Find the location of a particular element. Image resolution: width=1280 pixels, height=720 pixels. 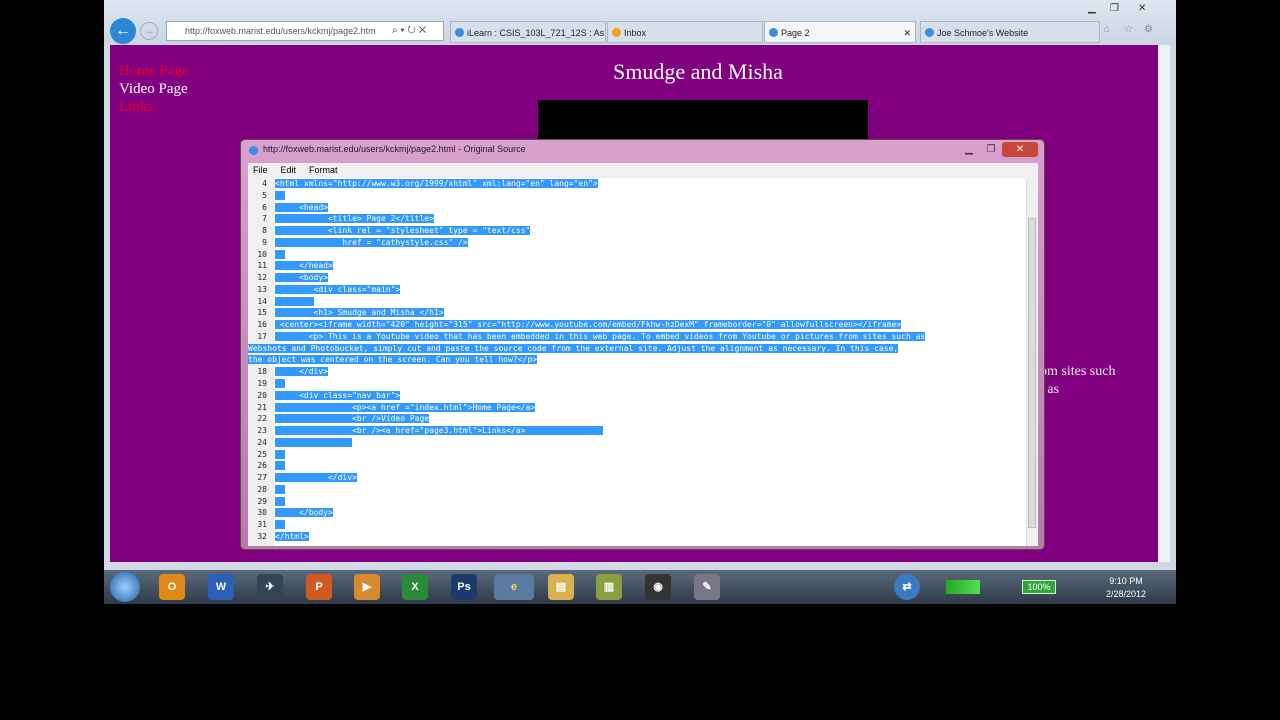

close-tab-icon: ✕ is located at coordinates (907, 32).